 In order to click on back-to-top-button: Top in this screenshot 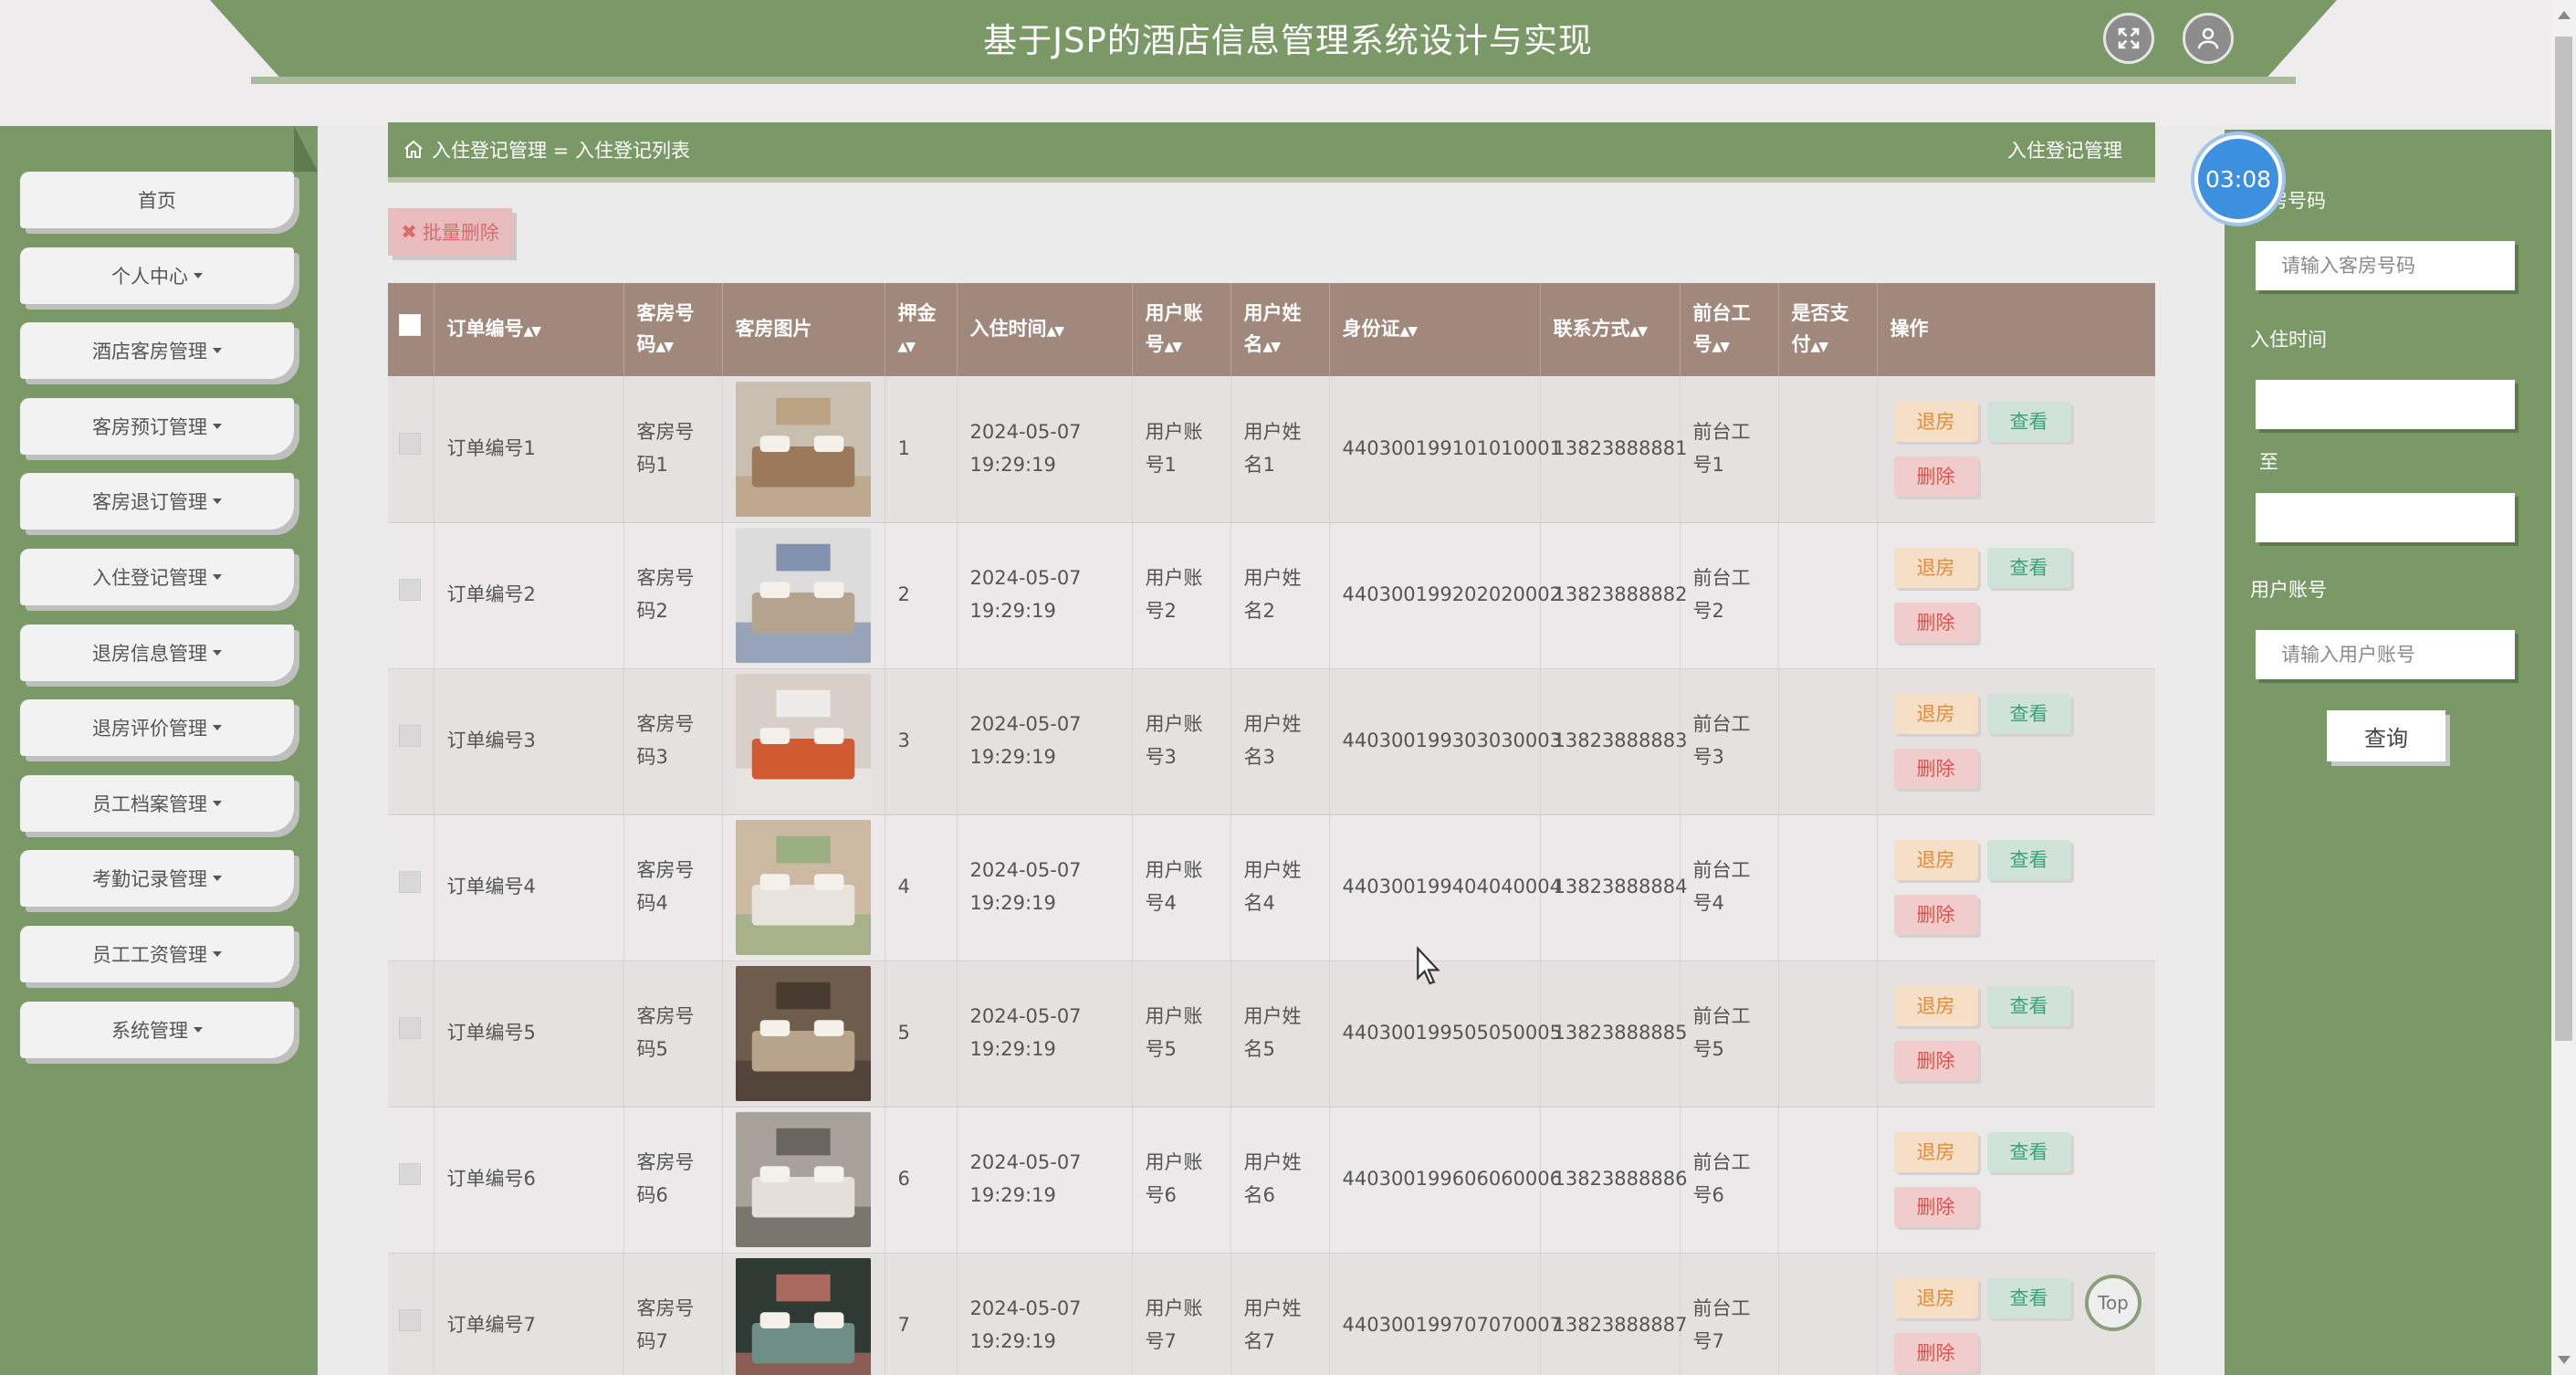, I will do `click(2113, 1303)`.